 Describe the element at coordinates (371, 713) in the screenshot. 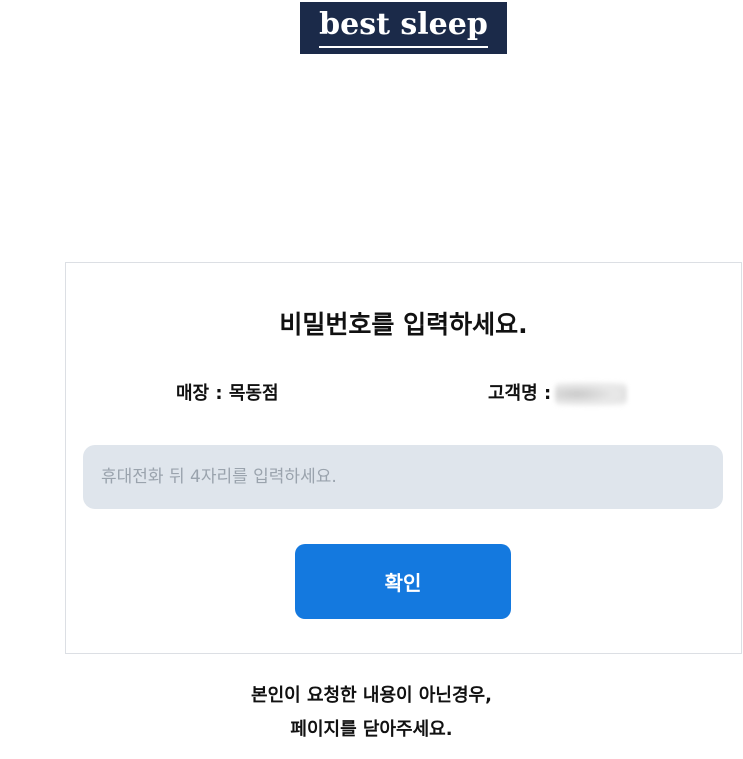

I see `notice-text: 본인이 요청한 내용이 아닌경우, 페이지를 닫아주세요.` at that location.